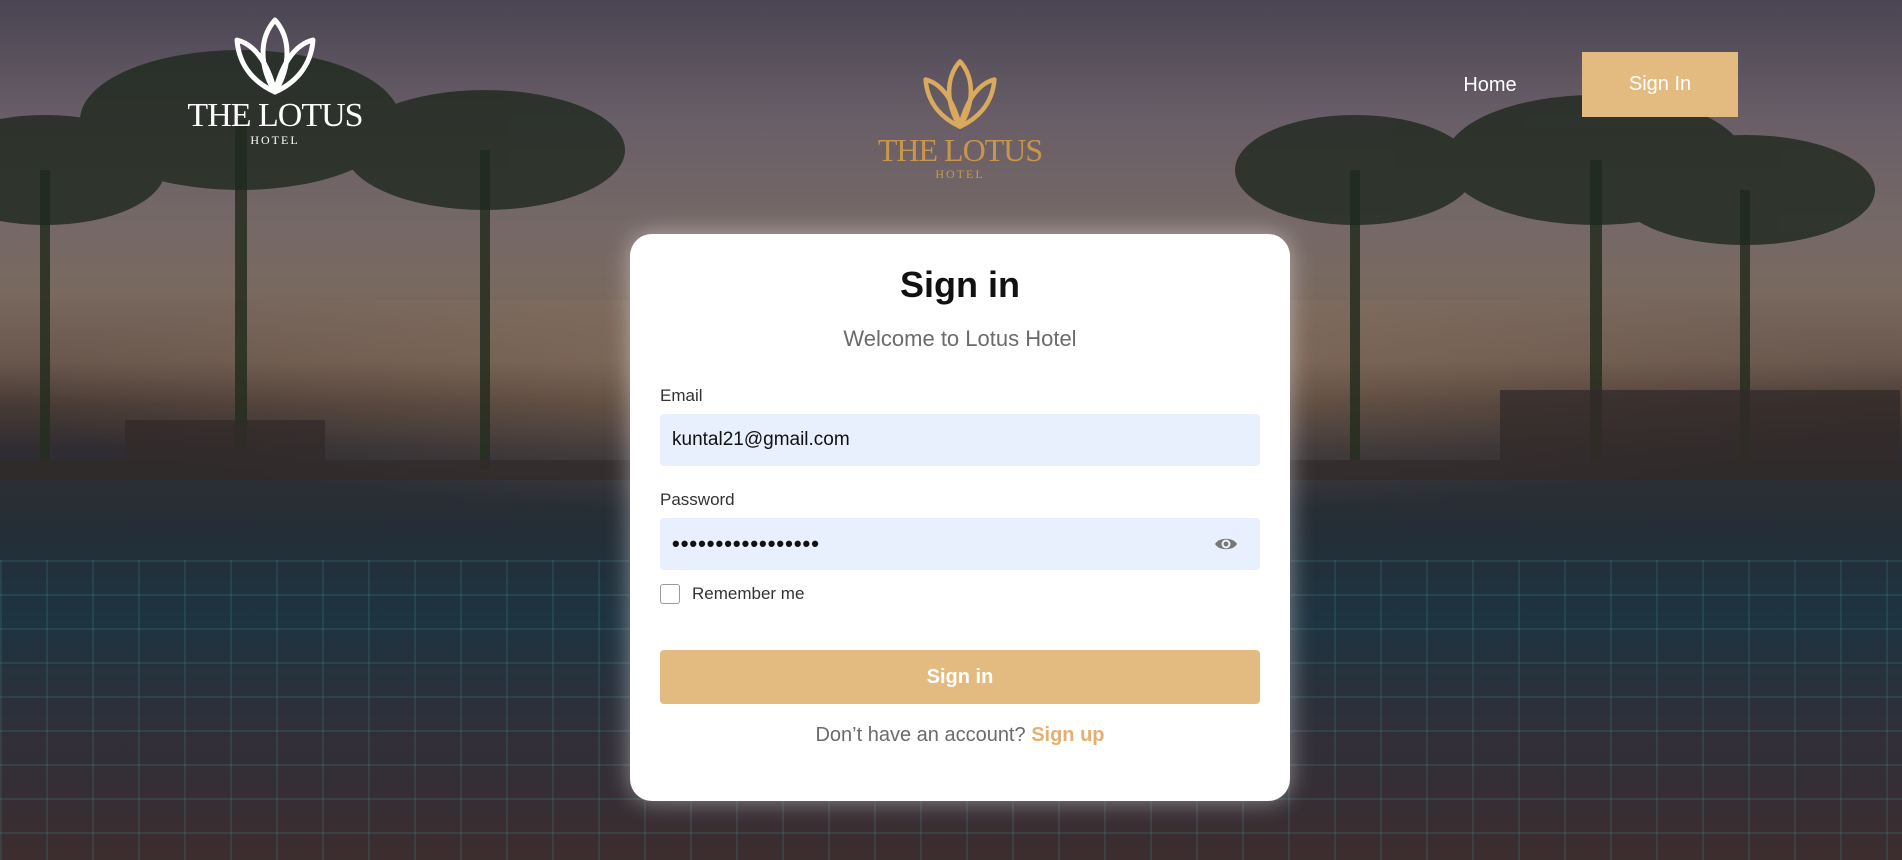 This screenshot has width=1902, height=860. Describe the element at coordinates (960, 544) in the screenshot. I see `password-field: •••••••••••••••••` at that location.